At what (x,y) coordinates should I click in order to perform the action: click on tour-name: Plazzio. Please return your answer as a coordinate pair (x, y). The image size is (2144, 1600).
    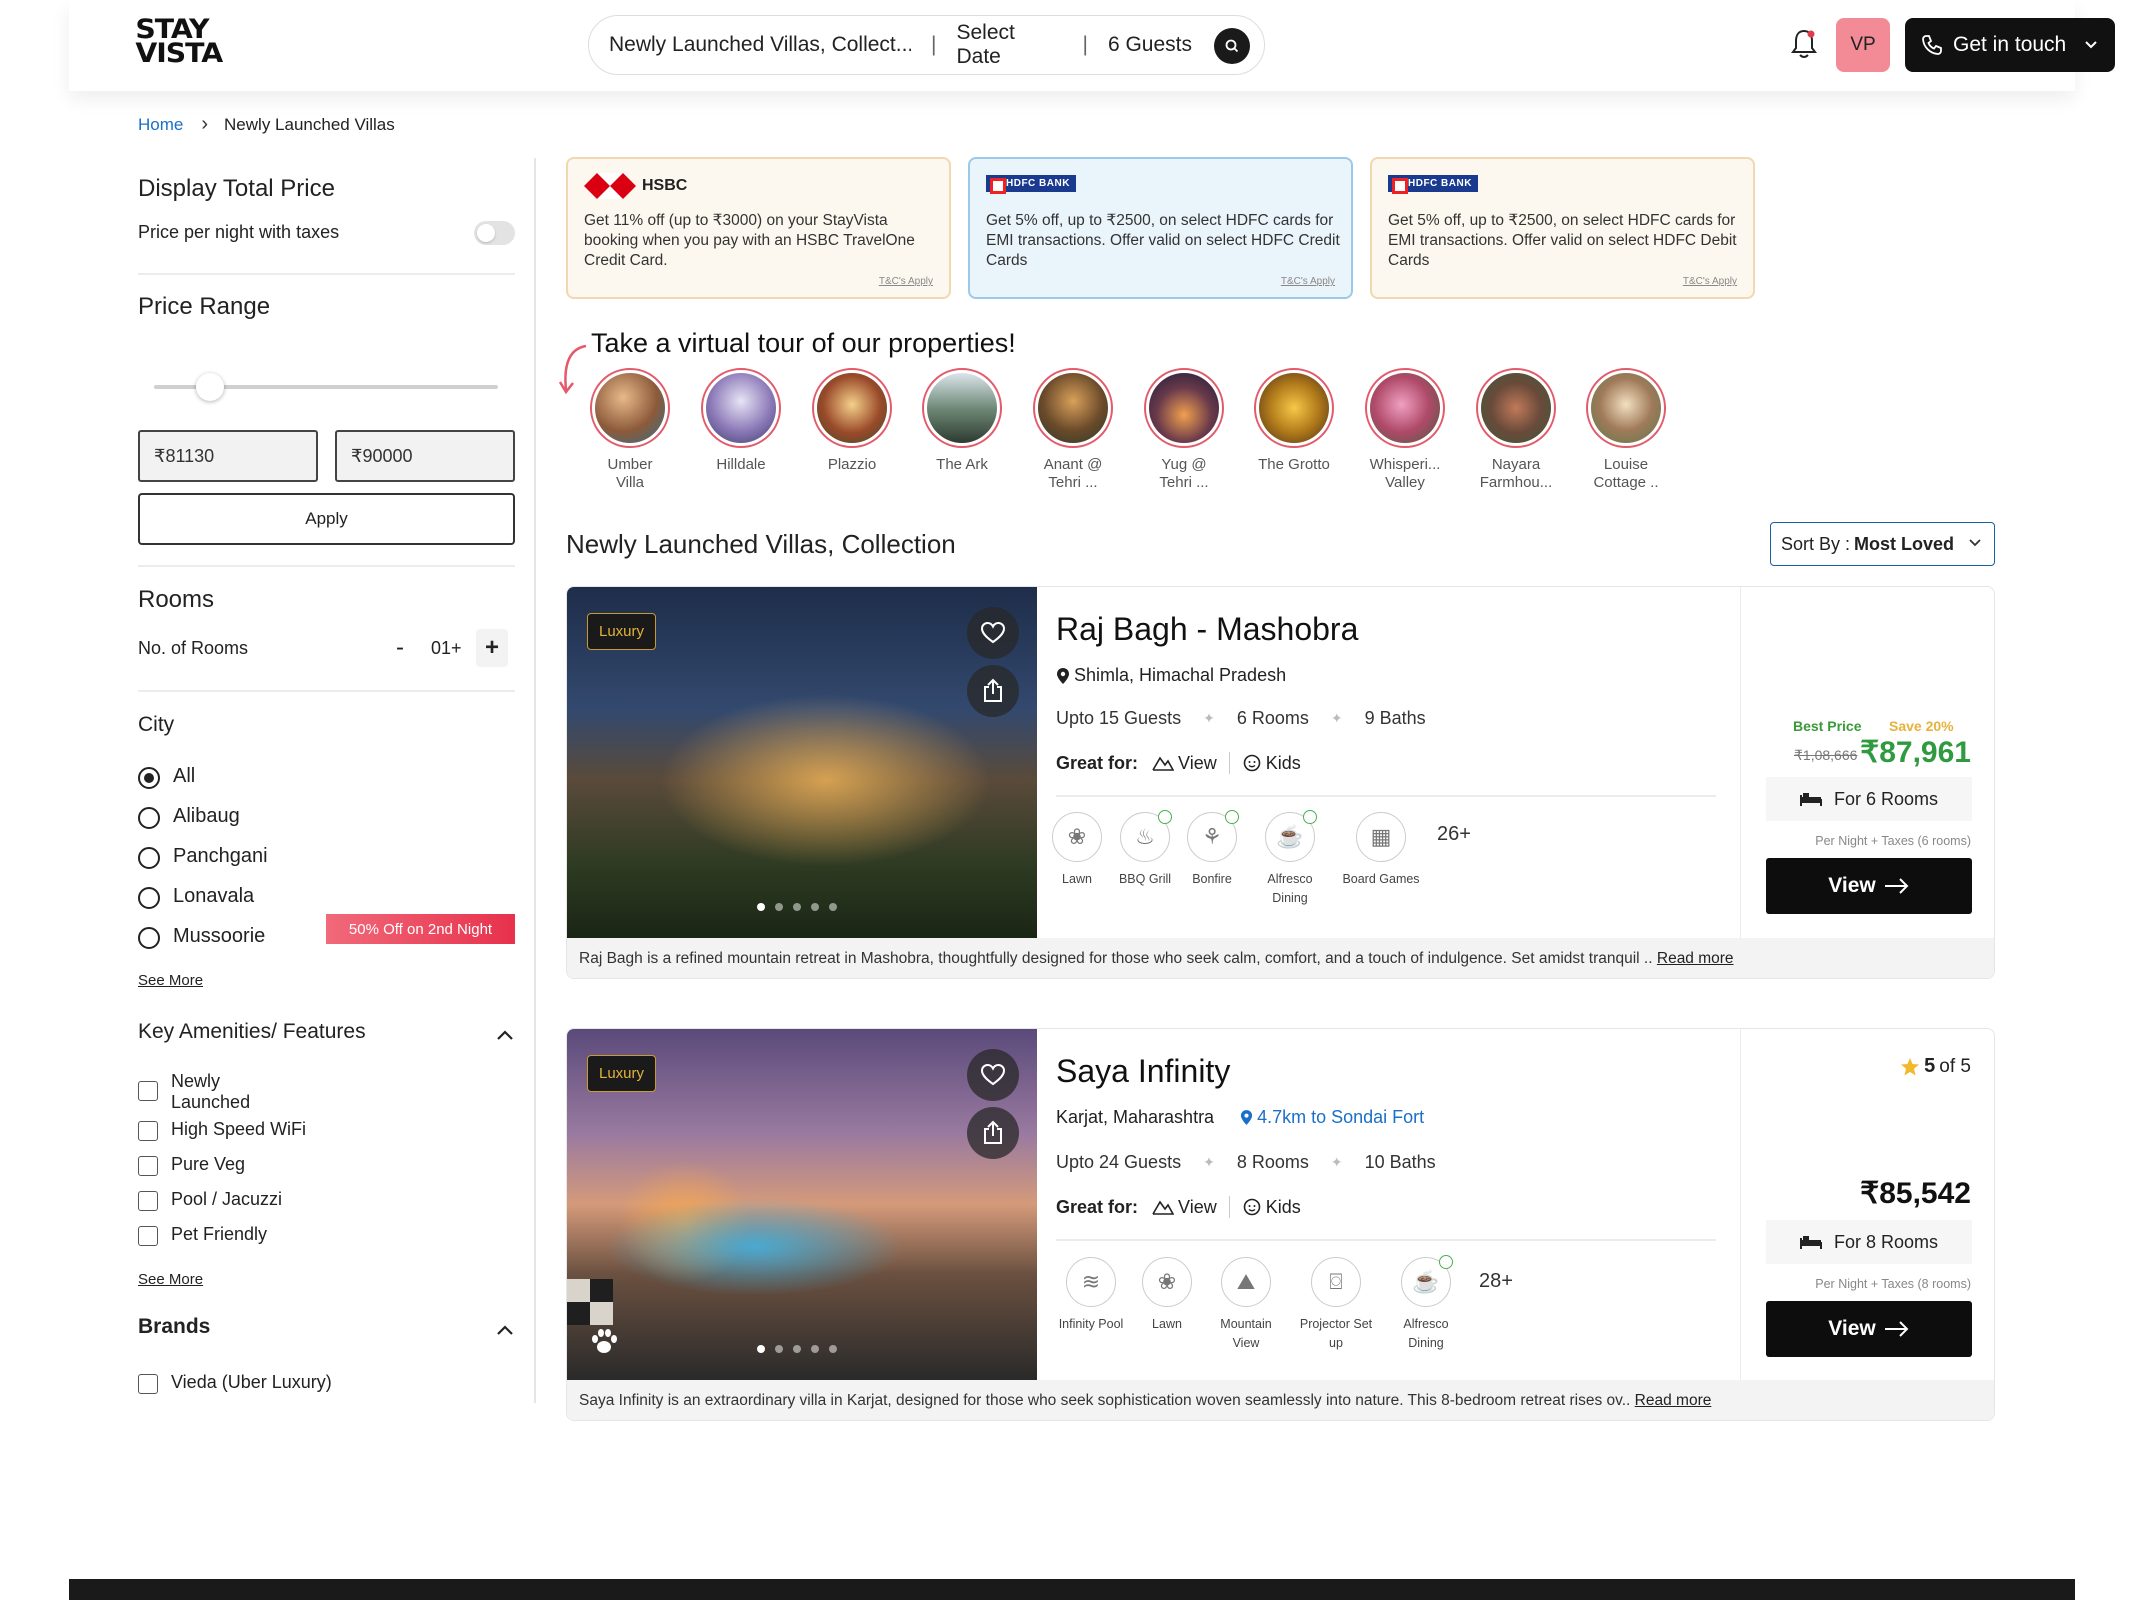
    Looking at the image, I should click on (852, 464).